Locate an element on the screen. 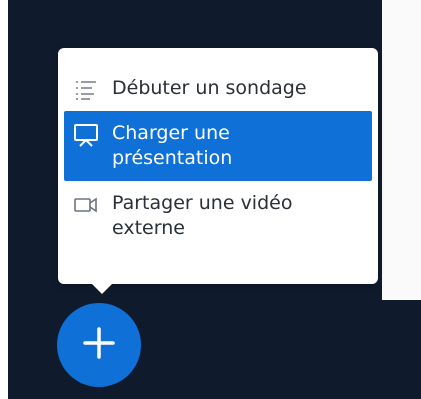 This screenshot has height=399, width=421. menu-item-upload-presentation: Charger une présentation is located at coordinates (218, 146).